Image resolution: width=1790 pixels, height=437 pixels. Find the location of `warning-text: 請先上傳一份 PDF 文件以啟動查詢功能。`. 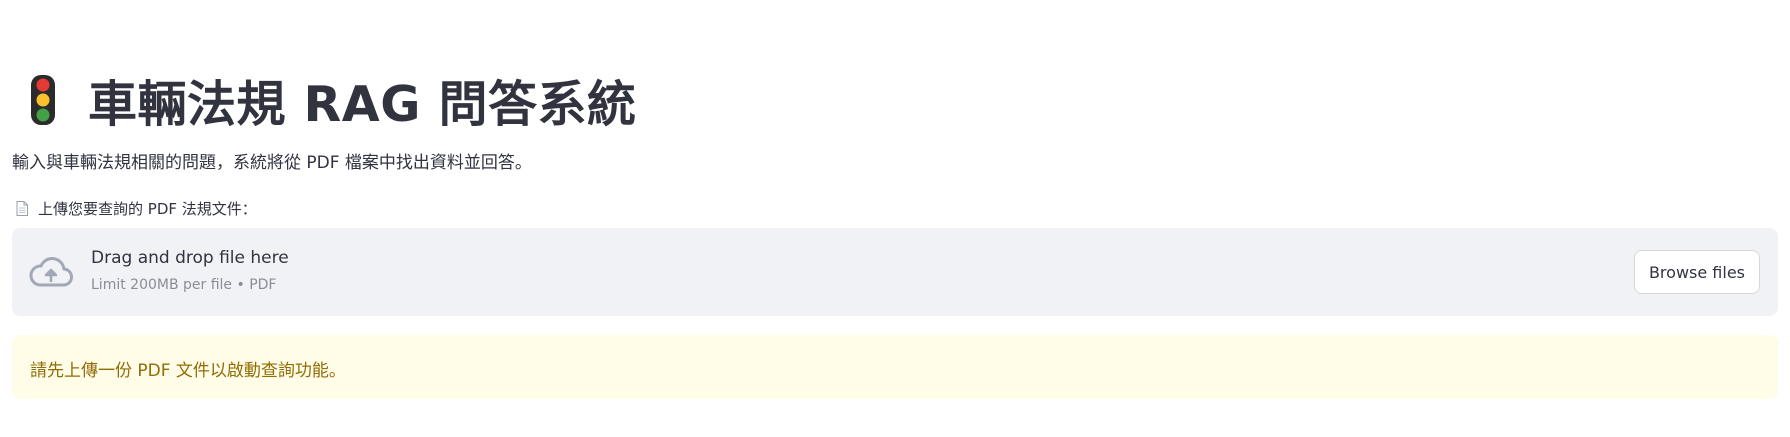

warning-text: 請先上傳一份 PDF 文件以啟動查詢功能。 is located at coordinates (188, 371).